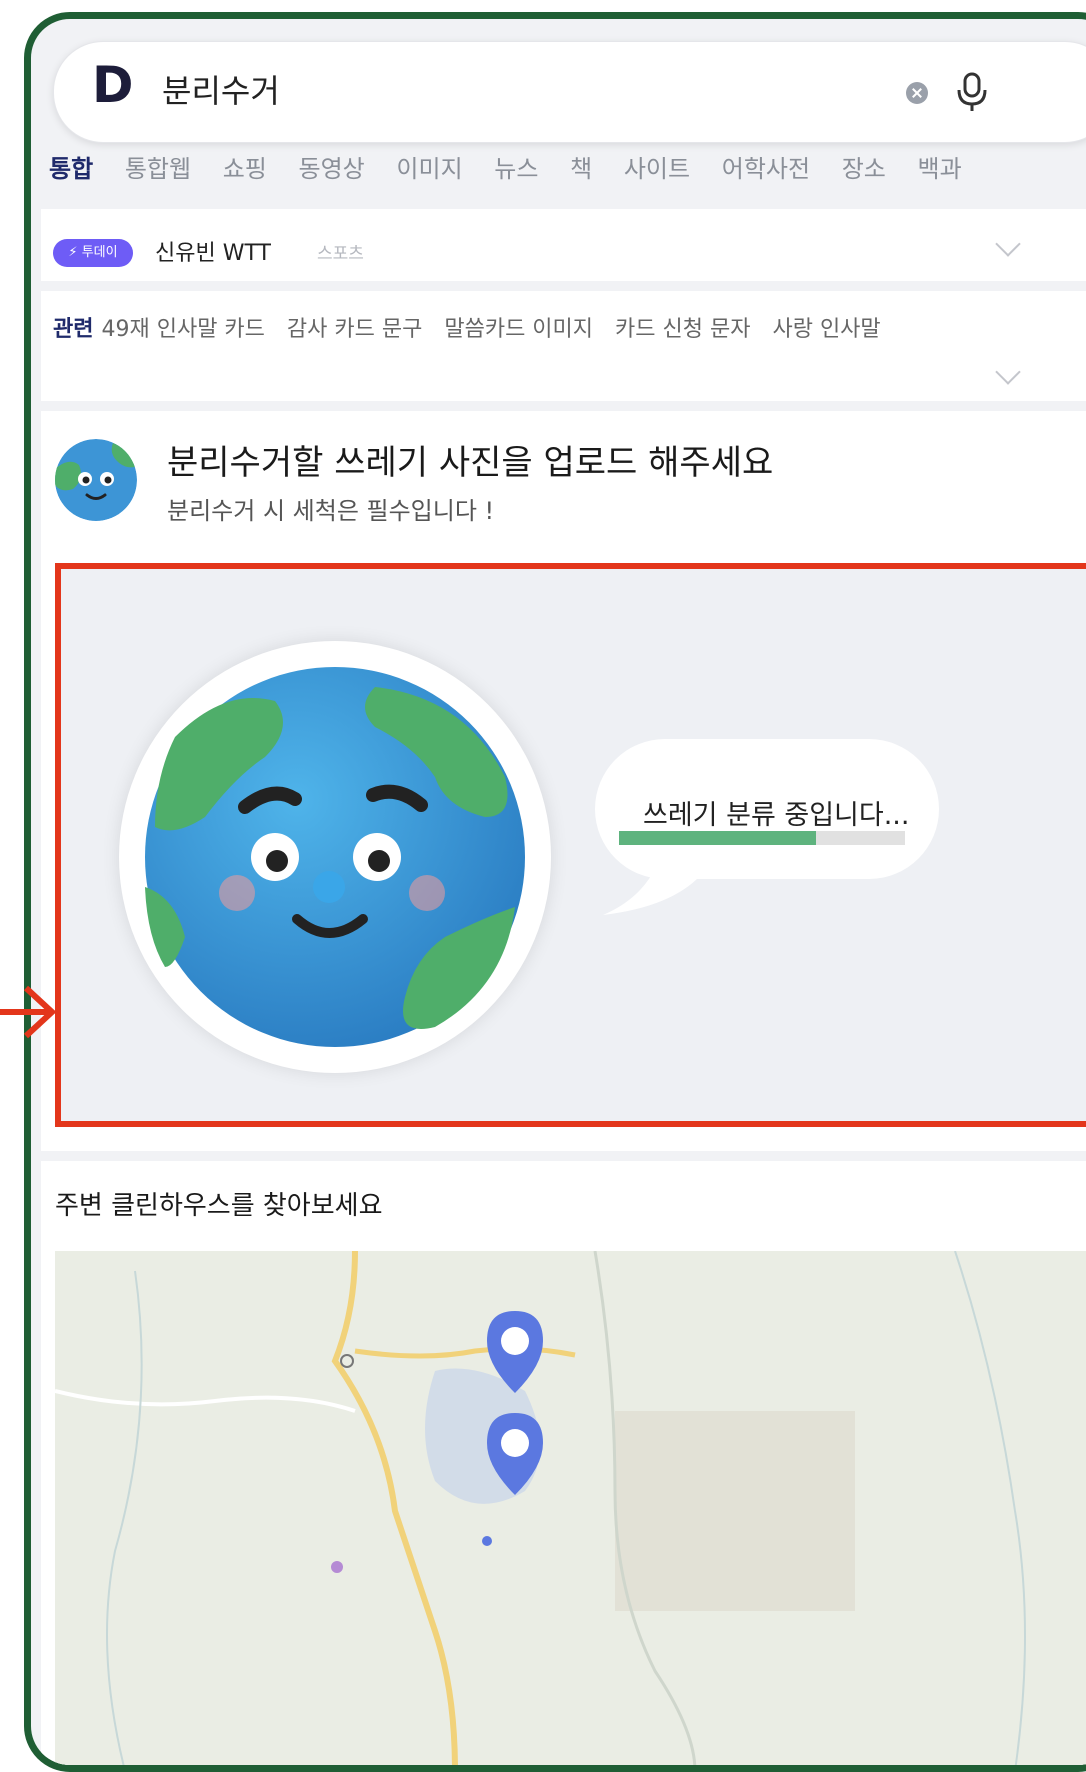 Image resolution: width=1086 pixels, height=1772 pixels. I want to click on search-input: 분리수거, so click(221, 89).